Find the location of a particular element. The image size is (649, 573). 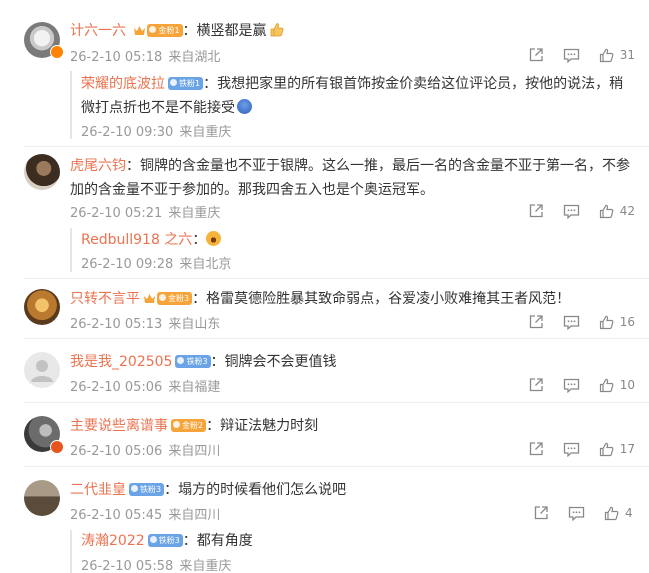

comment-meta: 26-2-10 05:06 来自福建 is located at coordinates (145, 385).